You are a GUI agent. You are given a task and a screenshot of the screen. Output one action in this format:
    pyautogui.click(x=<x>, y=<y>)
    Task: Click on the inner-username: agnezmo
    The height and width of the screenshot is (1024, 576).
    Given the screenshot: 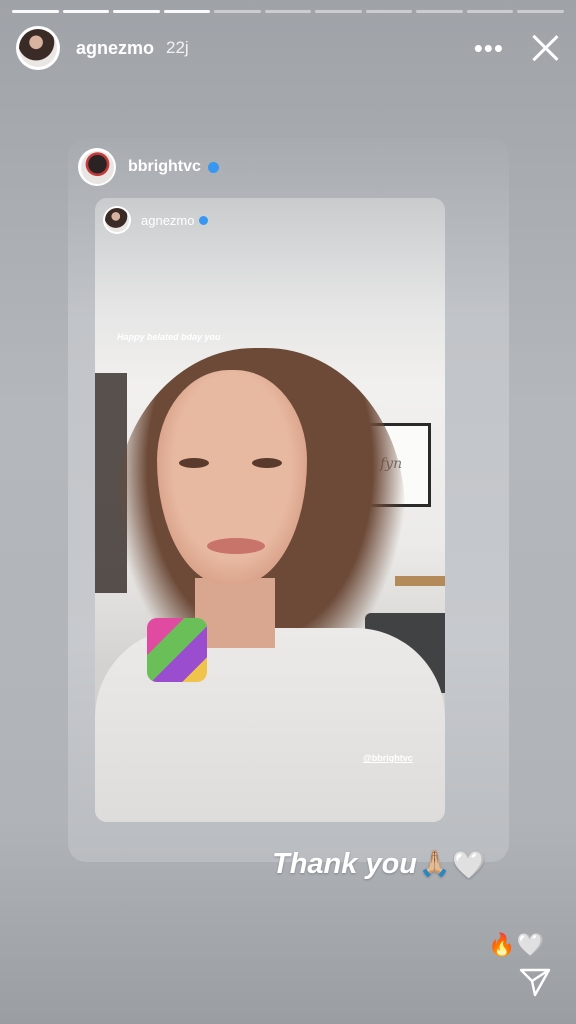 What is the action you would take?
    pyautogui.click(x=168, y=220)
    